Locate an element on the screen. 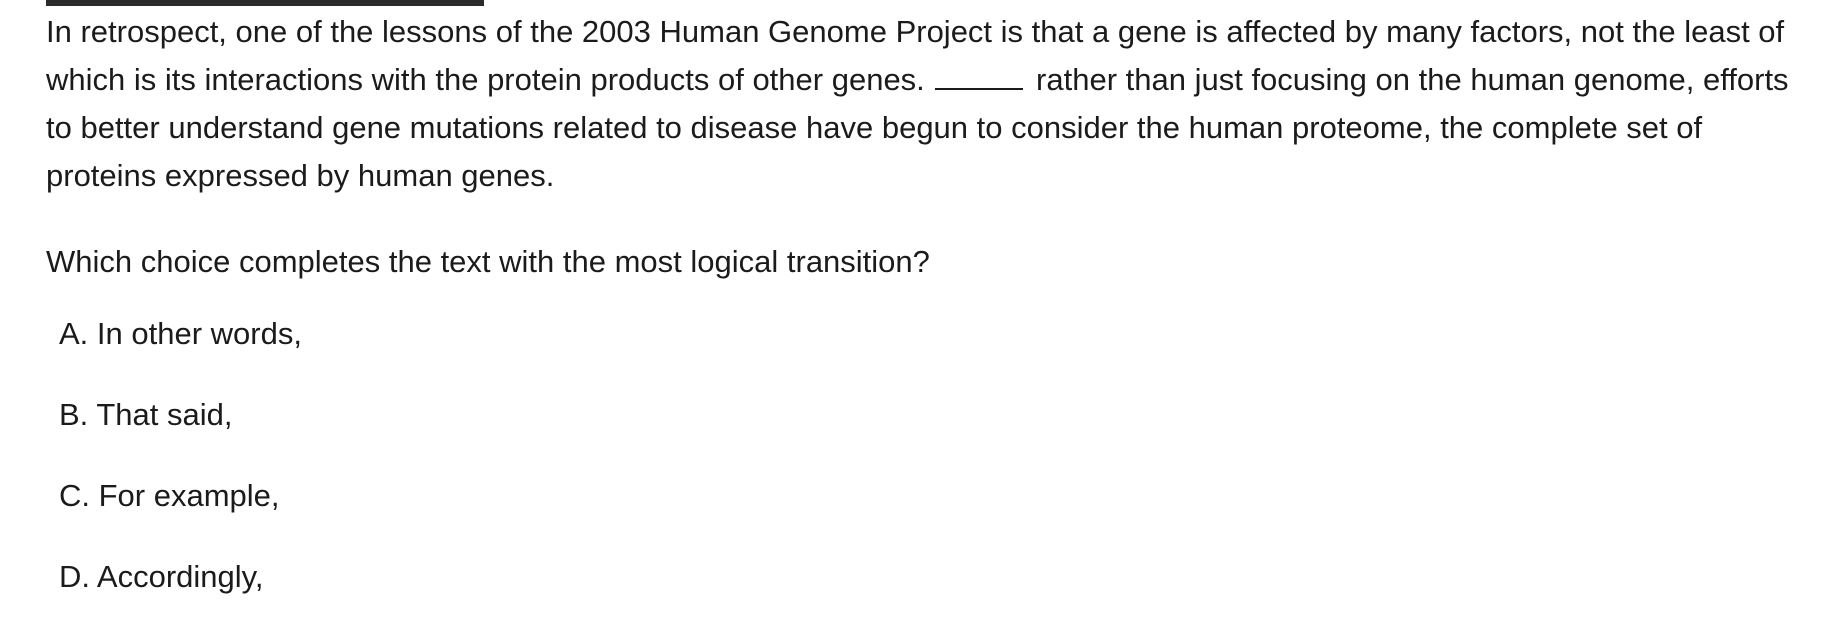 Image resolution: width=1836 pixels, height=636 pixels. choice-d: D. Accordingly, is located at coordinates (180, 577).